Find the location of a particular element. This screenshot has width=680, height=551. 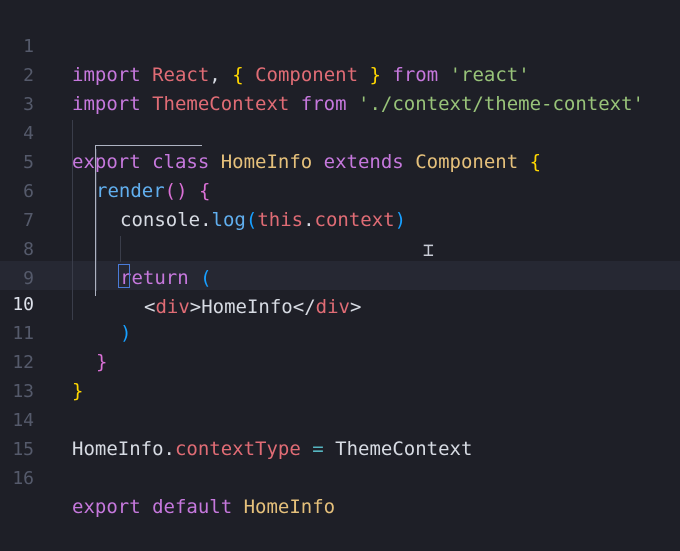

keyword: extends is located at coordinates (364, 162).